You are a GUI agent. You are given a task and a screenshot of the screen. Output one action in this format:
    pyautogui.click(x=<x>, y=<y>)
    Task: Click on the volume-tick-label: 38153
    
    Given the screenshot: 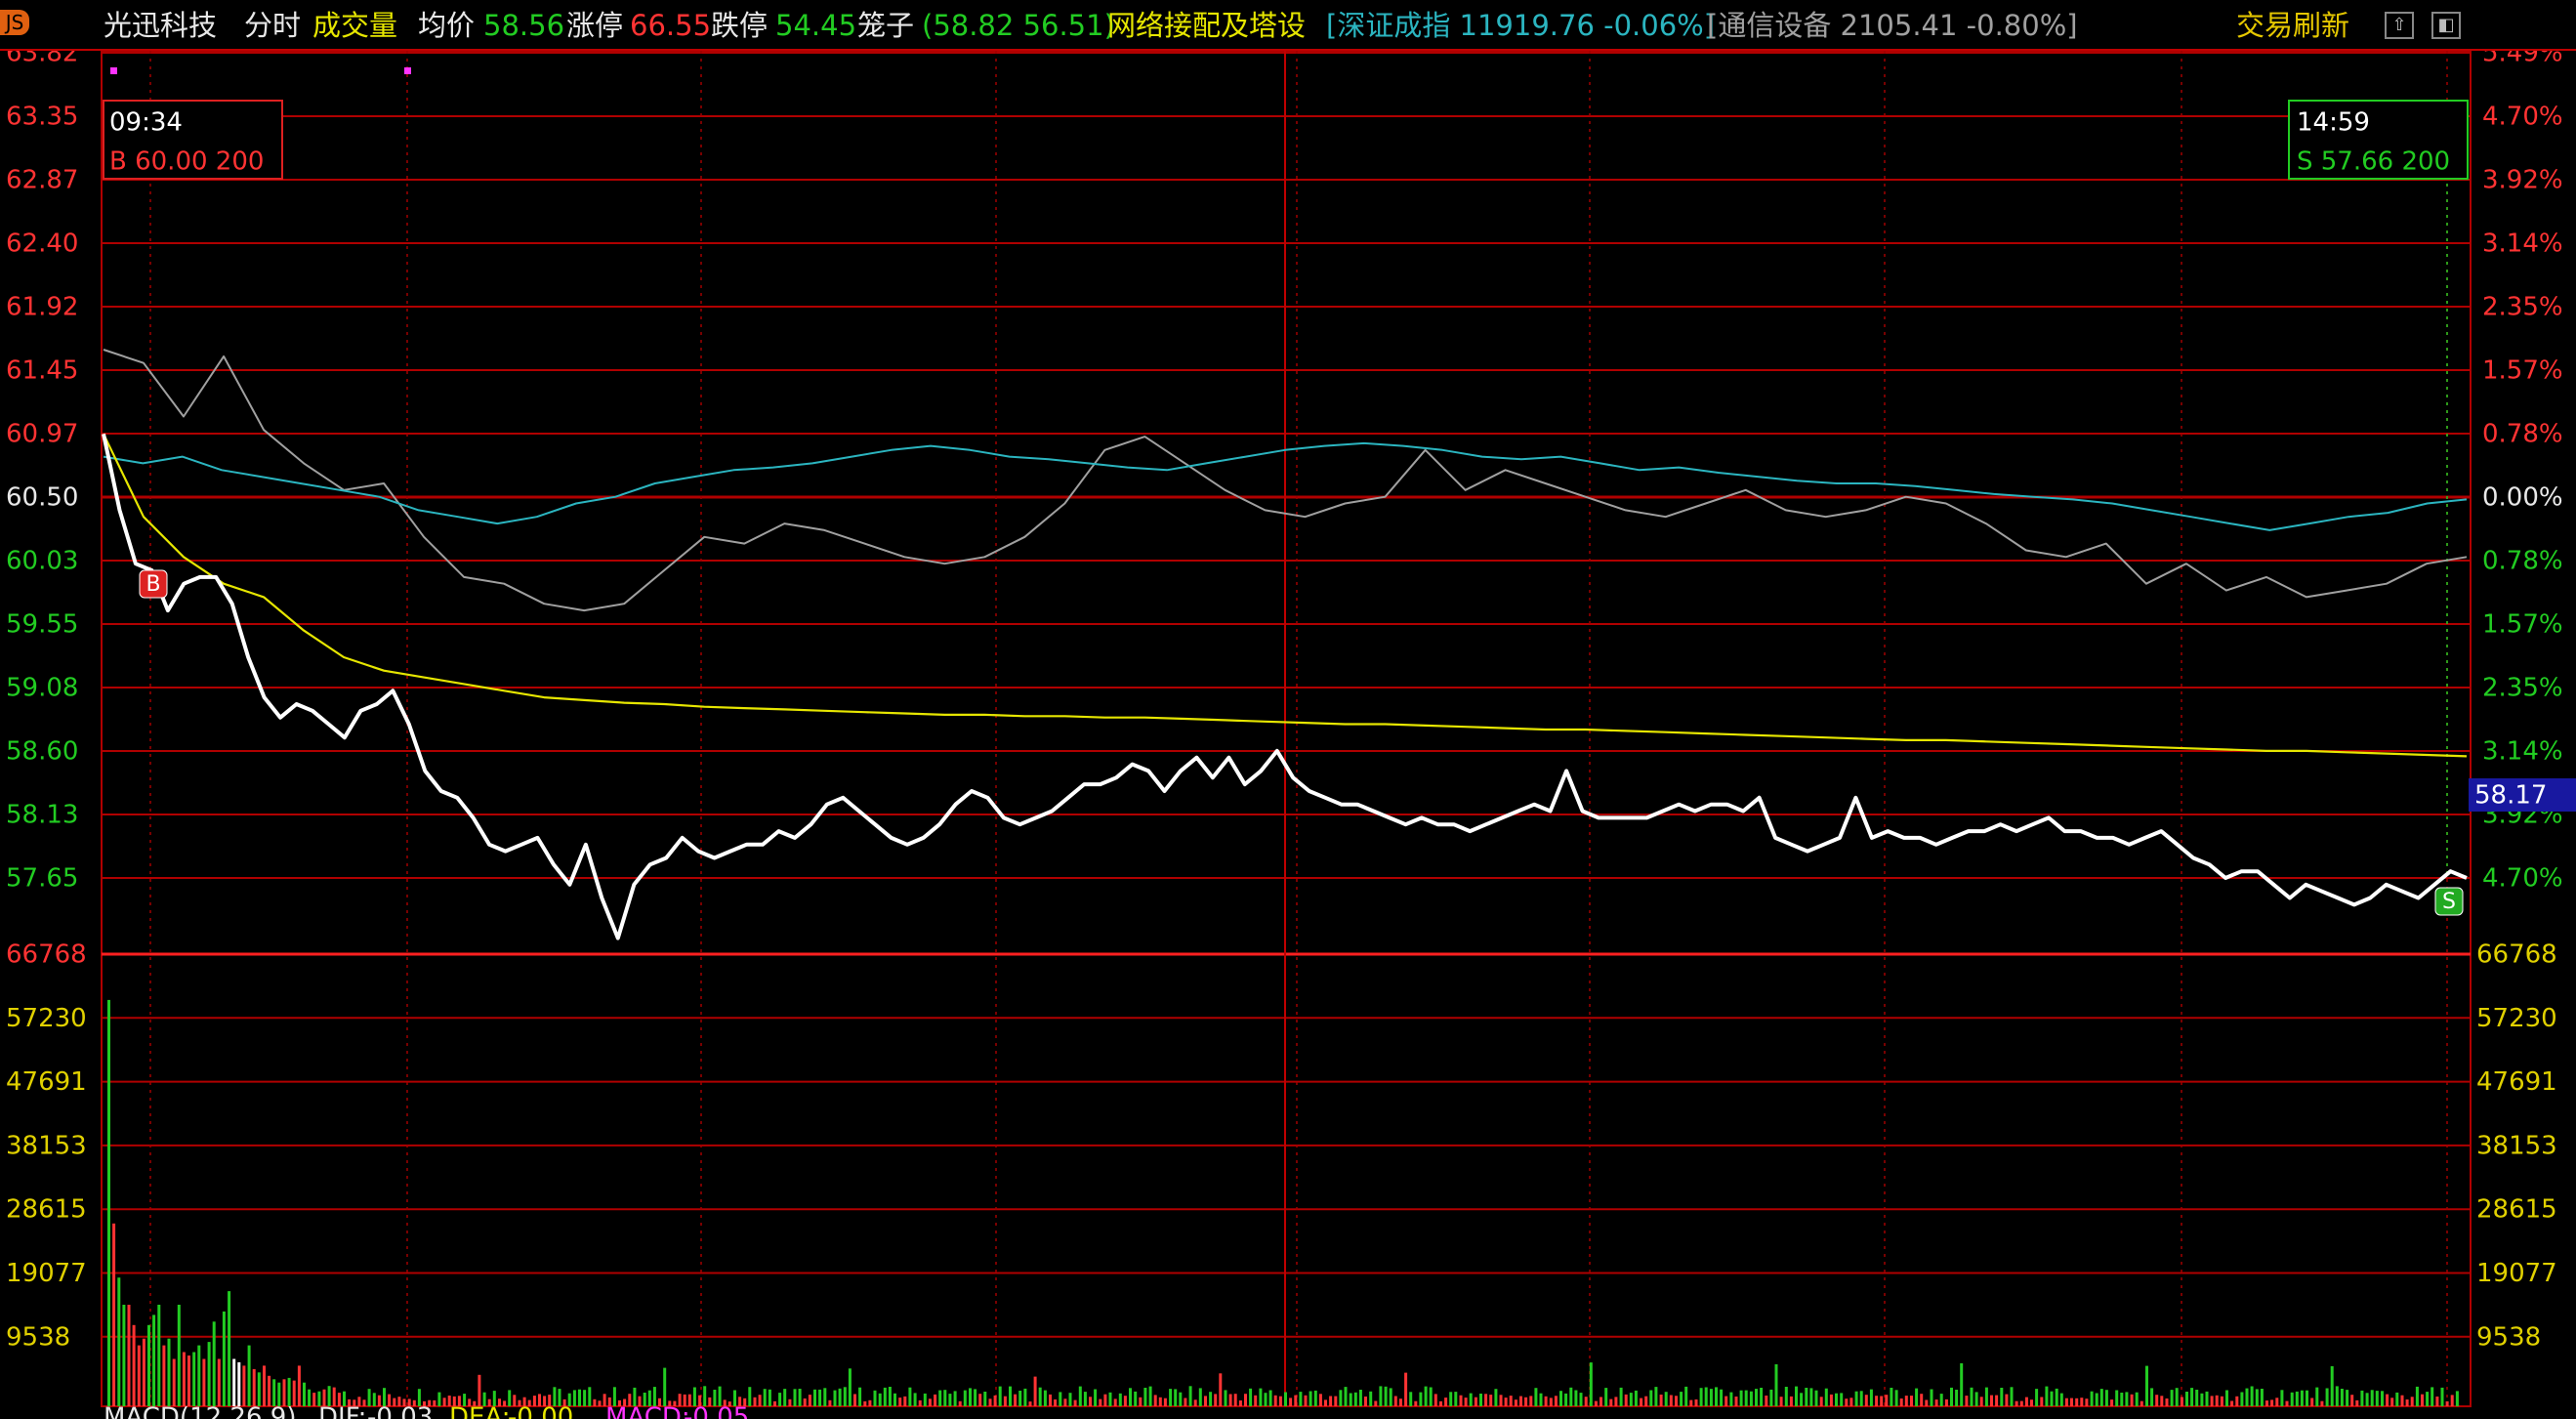 What is the action you would take?
    pyautogui.click(x=2517, y=1145)
    